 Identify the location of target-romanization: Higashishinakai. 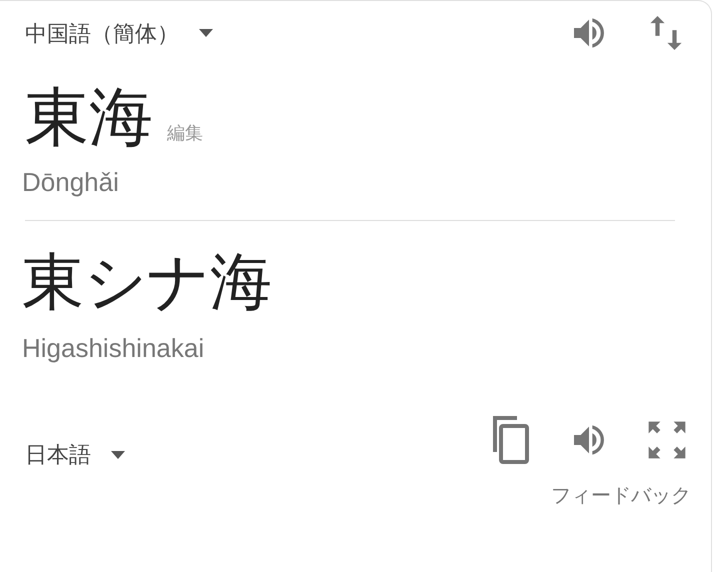
(112, 348).